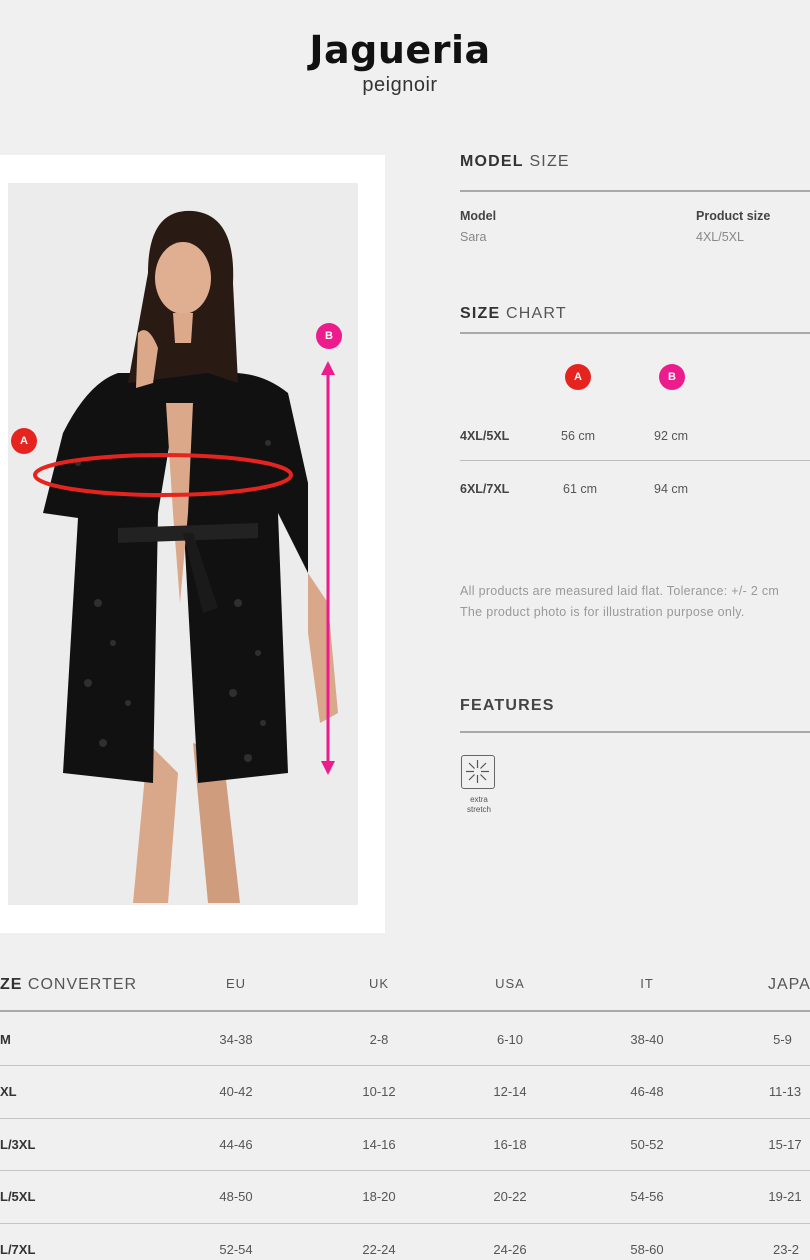 The width and height of the screenshot is (810, 1260). What do you see at coordinates (671, 489) in the screenshot?
I see `size-chart-row-b: 94 cm` at bounding box center [671, 489].